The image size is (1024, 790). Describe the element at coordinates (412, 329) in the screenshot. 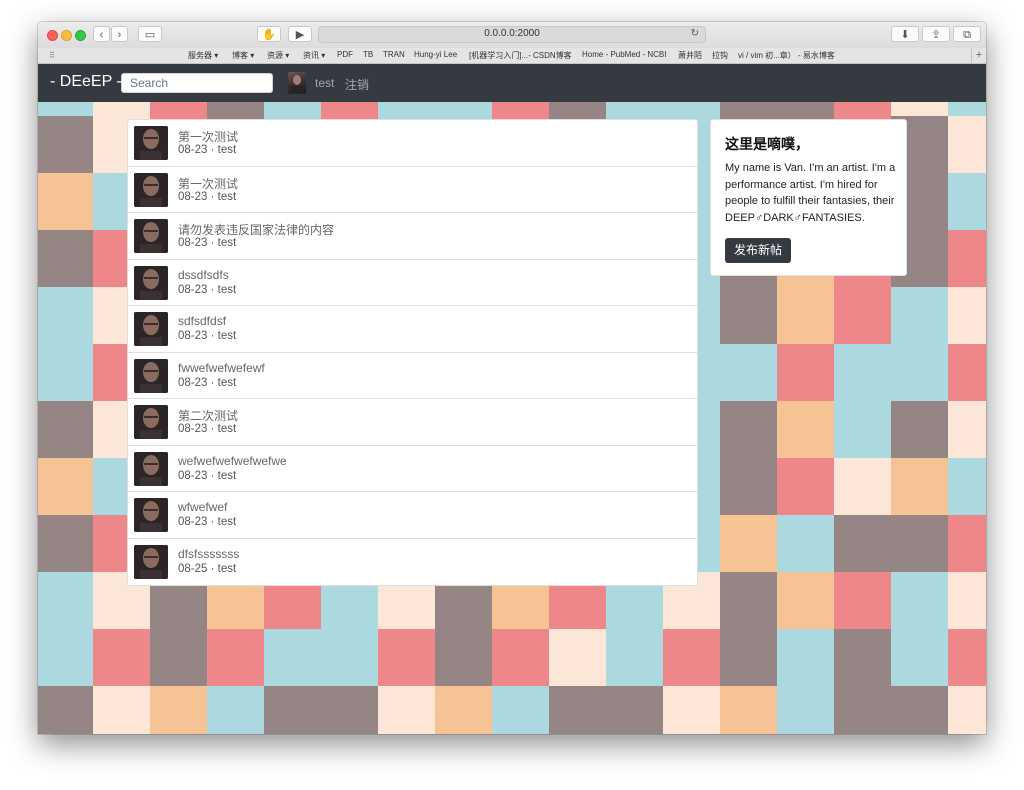

I see `post-list-item: sdfsdfdsf 08-23 · test` at that location.